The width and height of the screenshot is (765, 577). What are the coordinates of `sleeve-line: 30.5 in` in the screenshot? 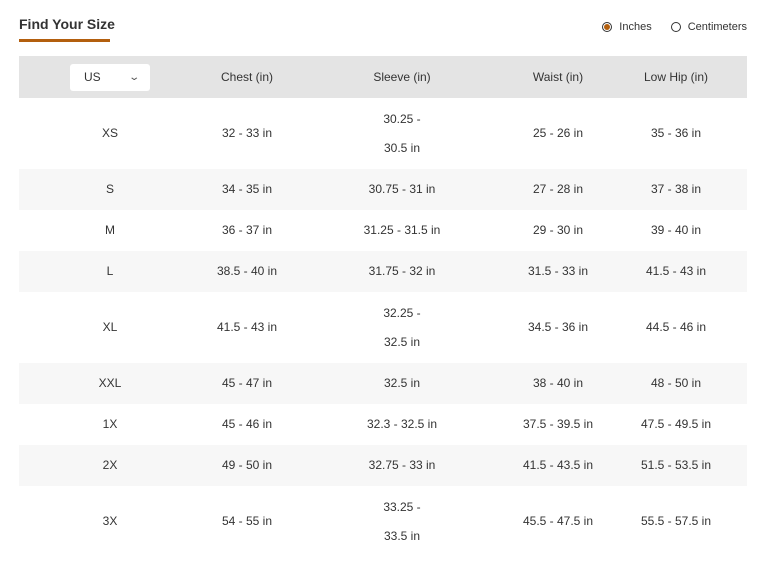 It's located at (402, 147).